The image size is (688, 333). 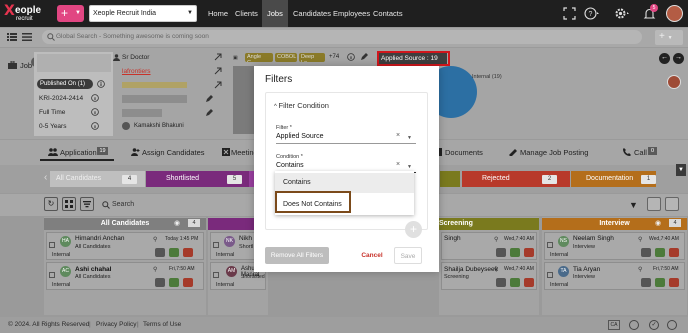 What do you see at coordinates (593, 238) in the screenshot?
I see `candidate-name: Neelam Singh` at bounding box center [593, 238].